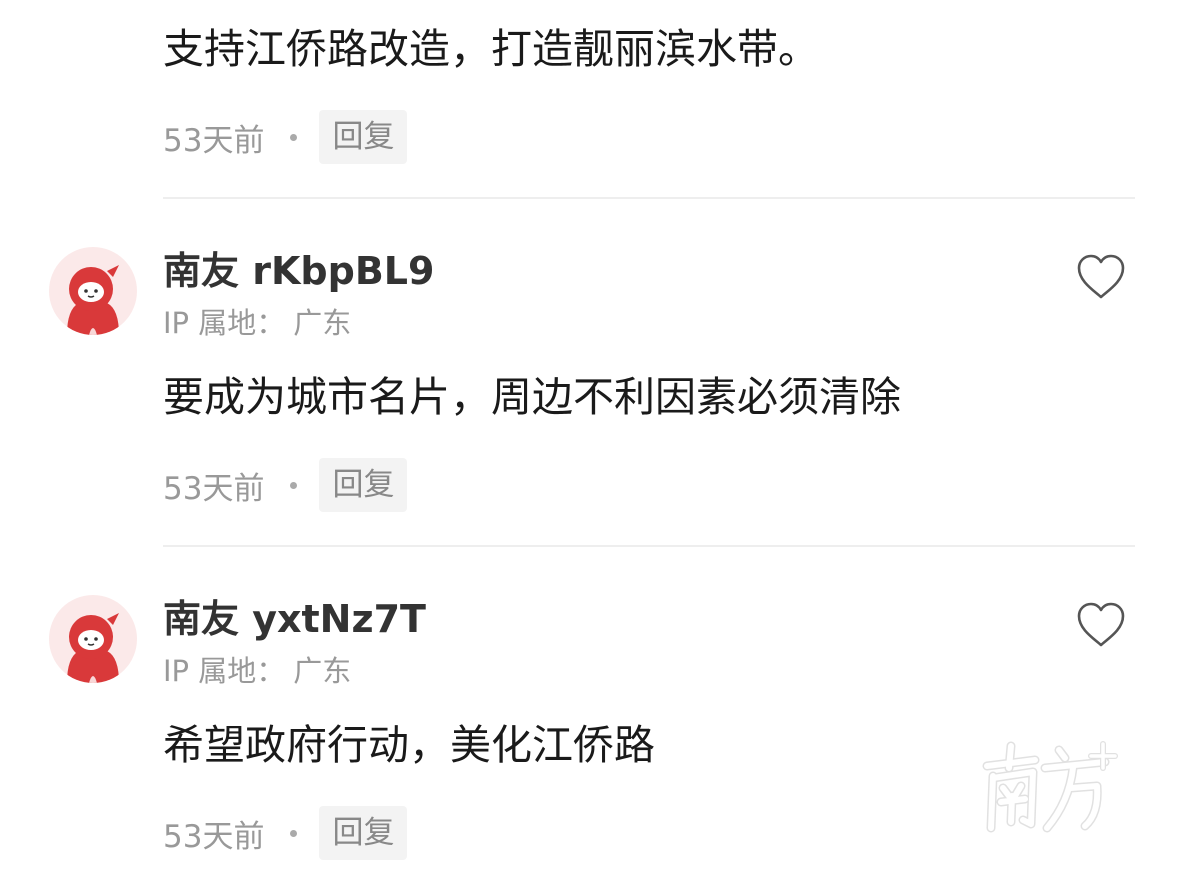 This screenshot has height=888, width=1179. What do you see at coordinates (491, 49) in the screenshot?
I see `comment-text: 支持江侨路改造，打造靓丽滨水带。` at bounding box center [491, 49].